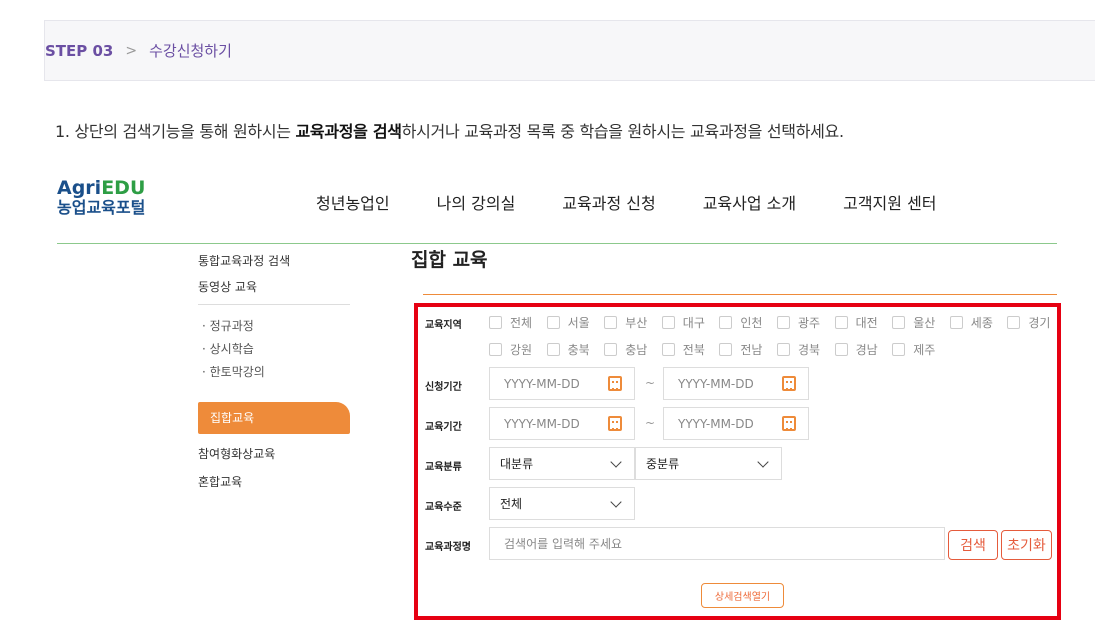 The height and width of the screenshot is (631, 1095). Describe the element at coordinates (274, 287) in the screenshot. I see `sidebar-item-video-edu: 동영상 교육` at that location.